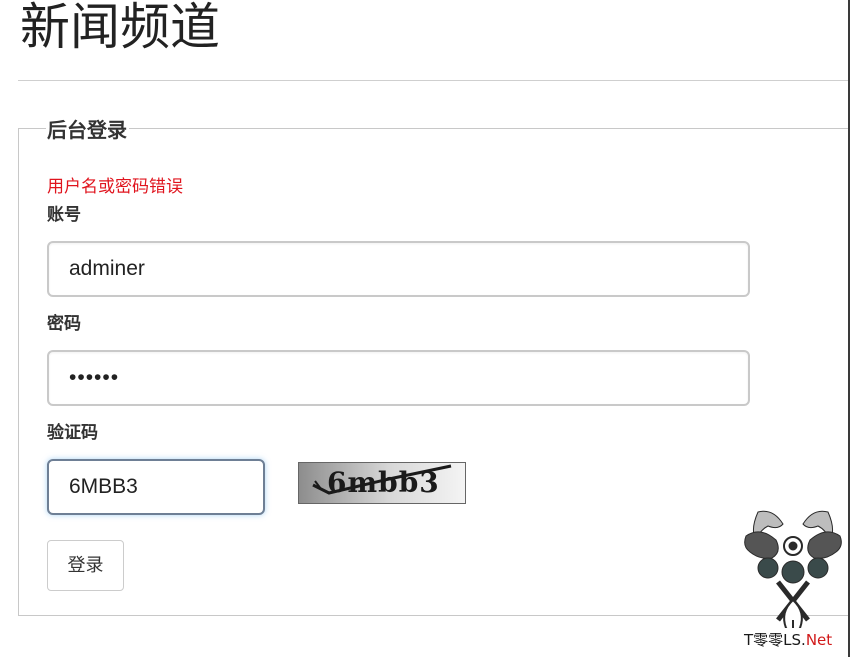 The image size is (850, 657). Describe the element at coordinates (120, 28) in the screenshot. I see `page-title: 新闻频道` at that location.